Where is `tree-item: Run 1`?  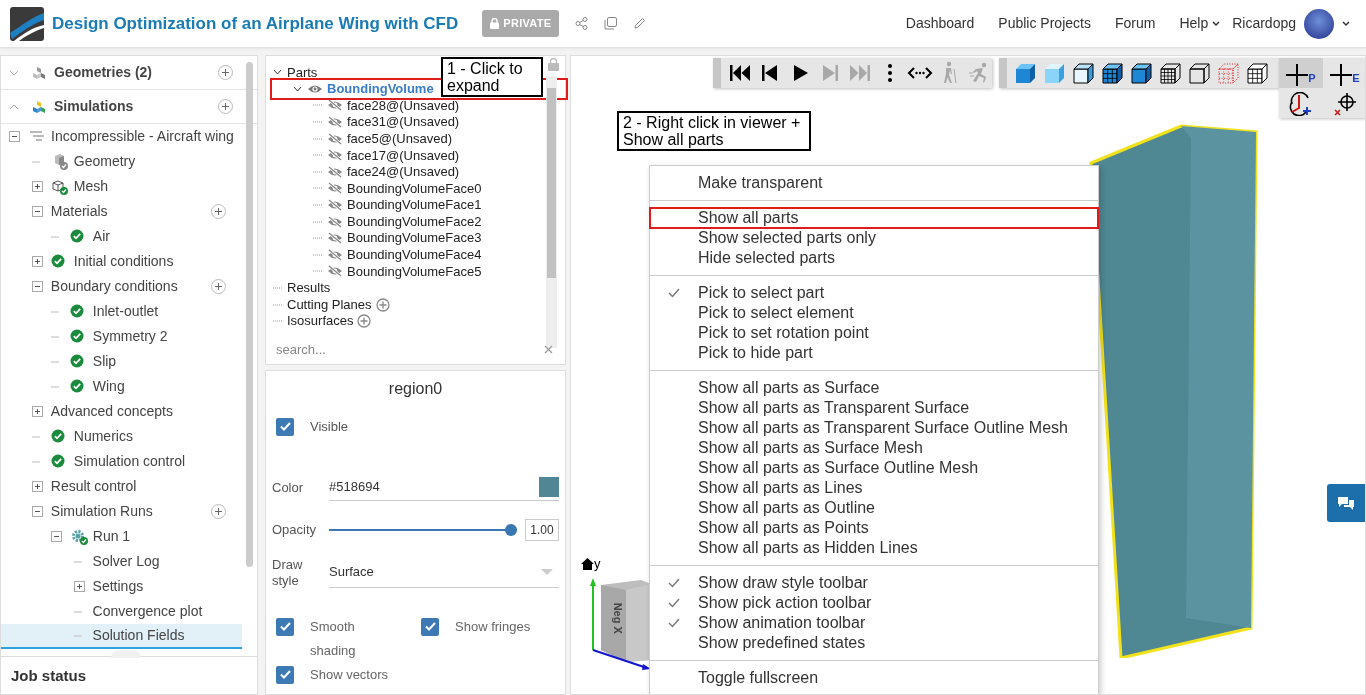 tree-item: Run 1 is located at coordinates (121, 536).